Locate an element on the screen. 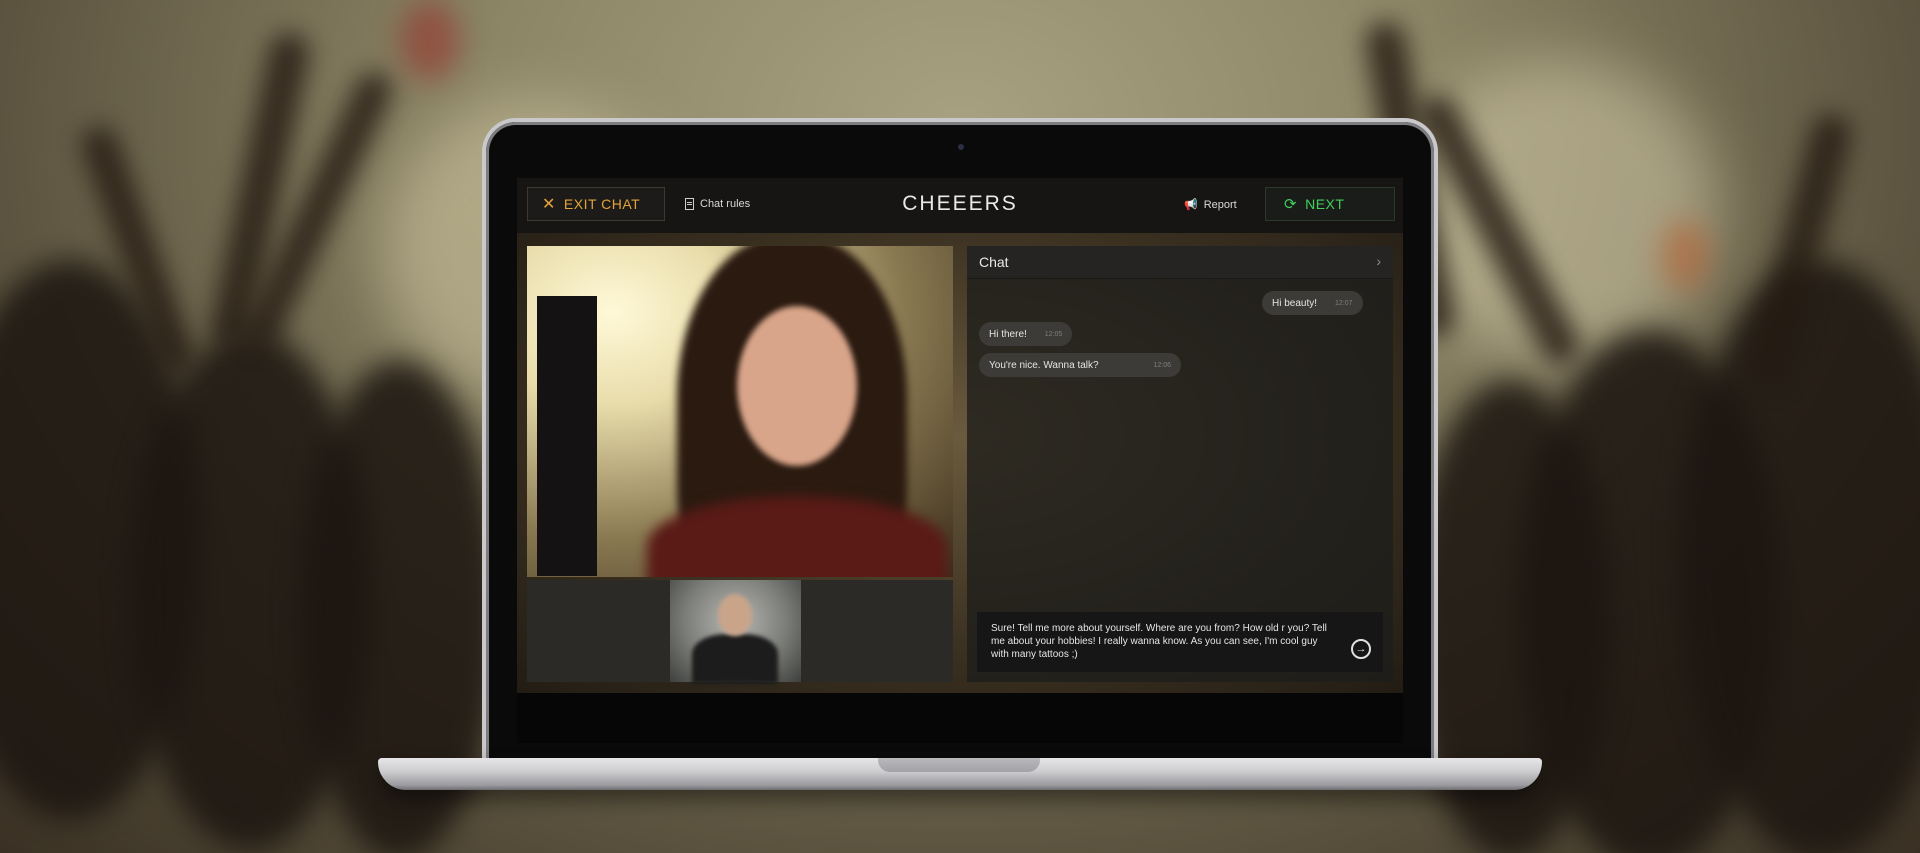 This screenshot has height=853, width=1920. message-bubble: Hi there! 12:05 is located at coordinates (1026, 334).